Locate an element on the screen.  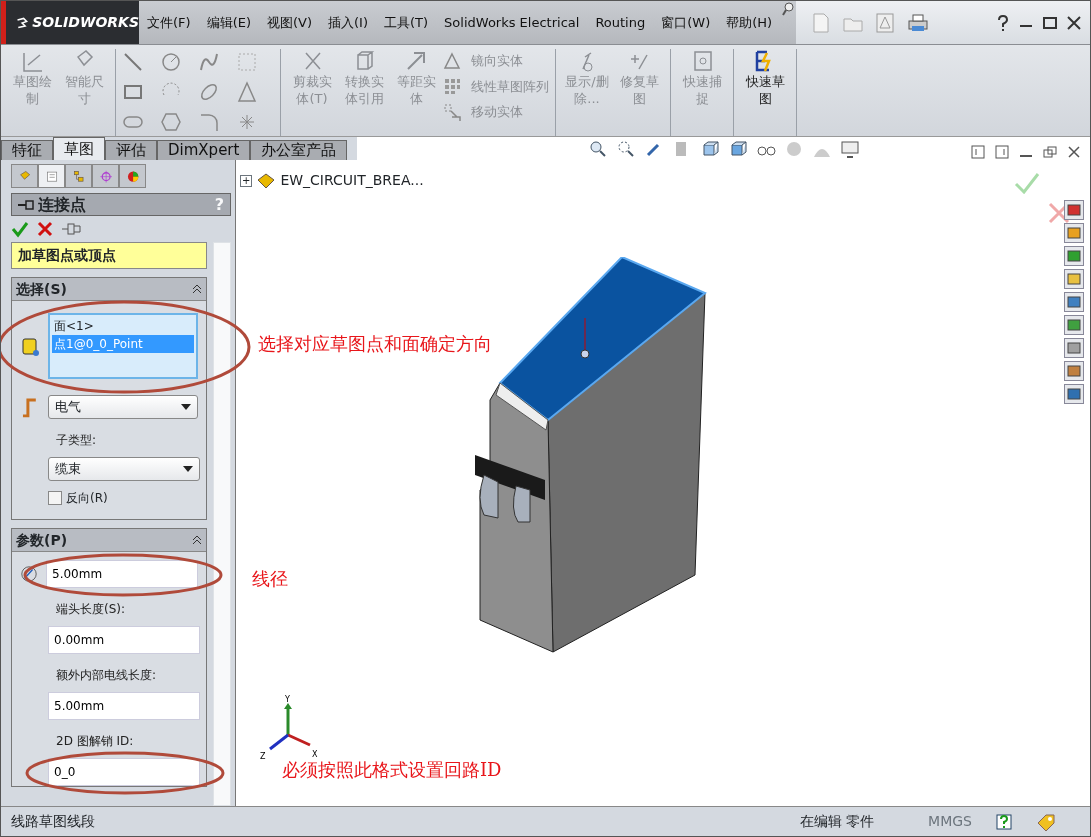
field-label: 端头长度(S): is located at coordinates (91, 609).